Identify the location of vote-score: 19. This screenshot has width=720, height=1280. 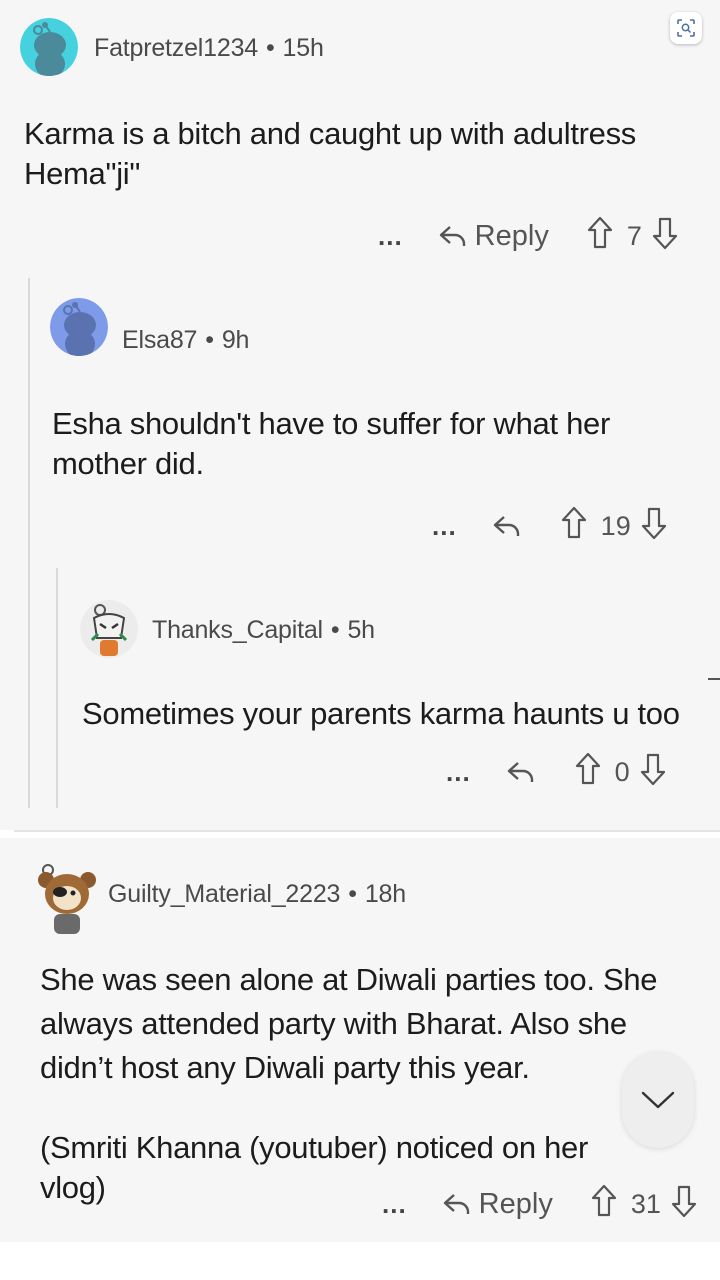
(615, 525).